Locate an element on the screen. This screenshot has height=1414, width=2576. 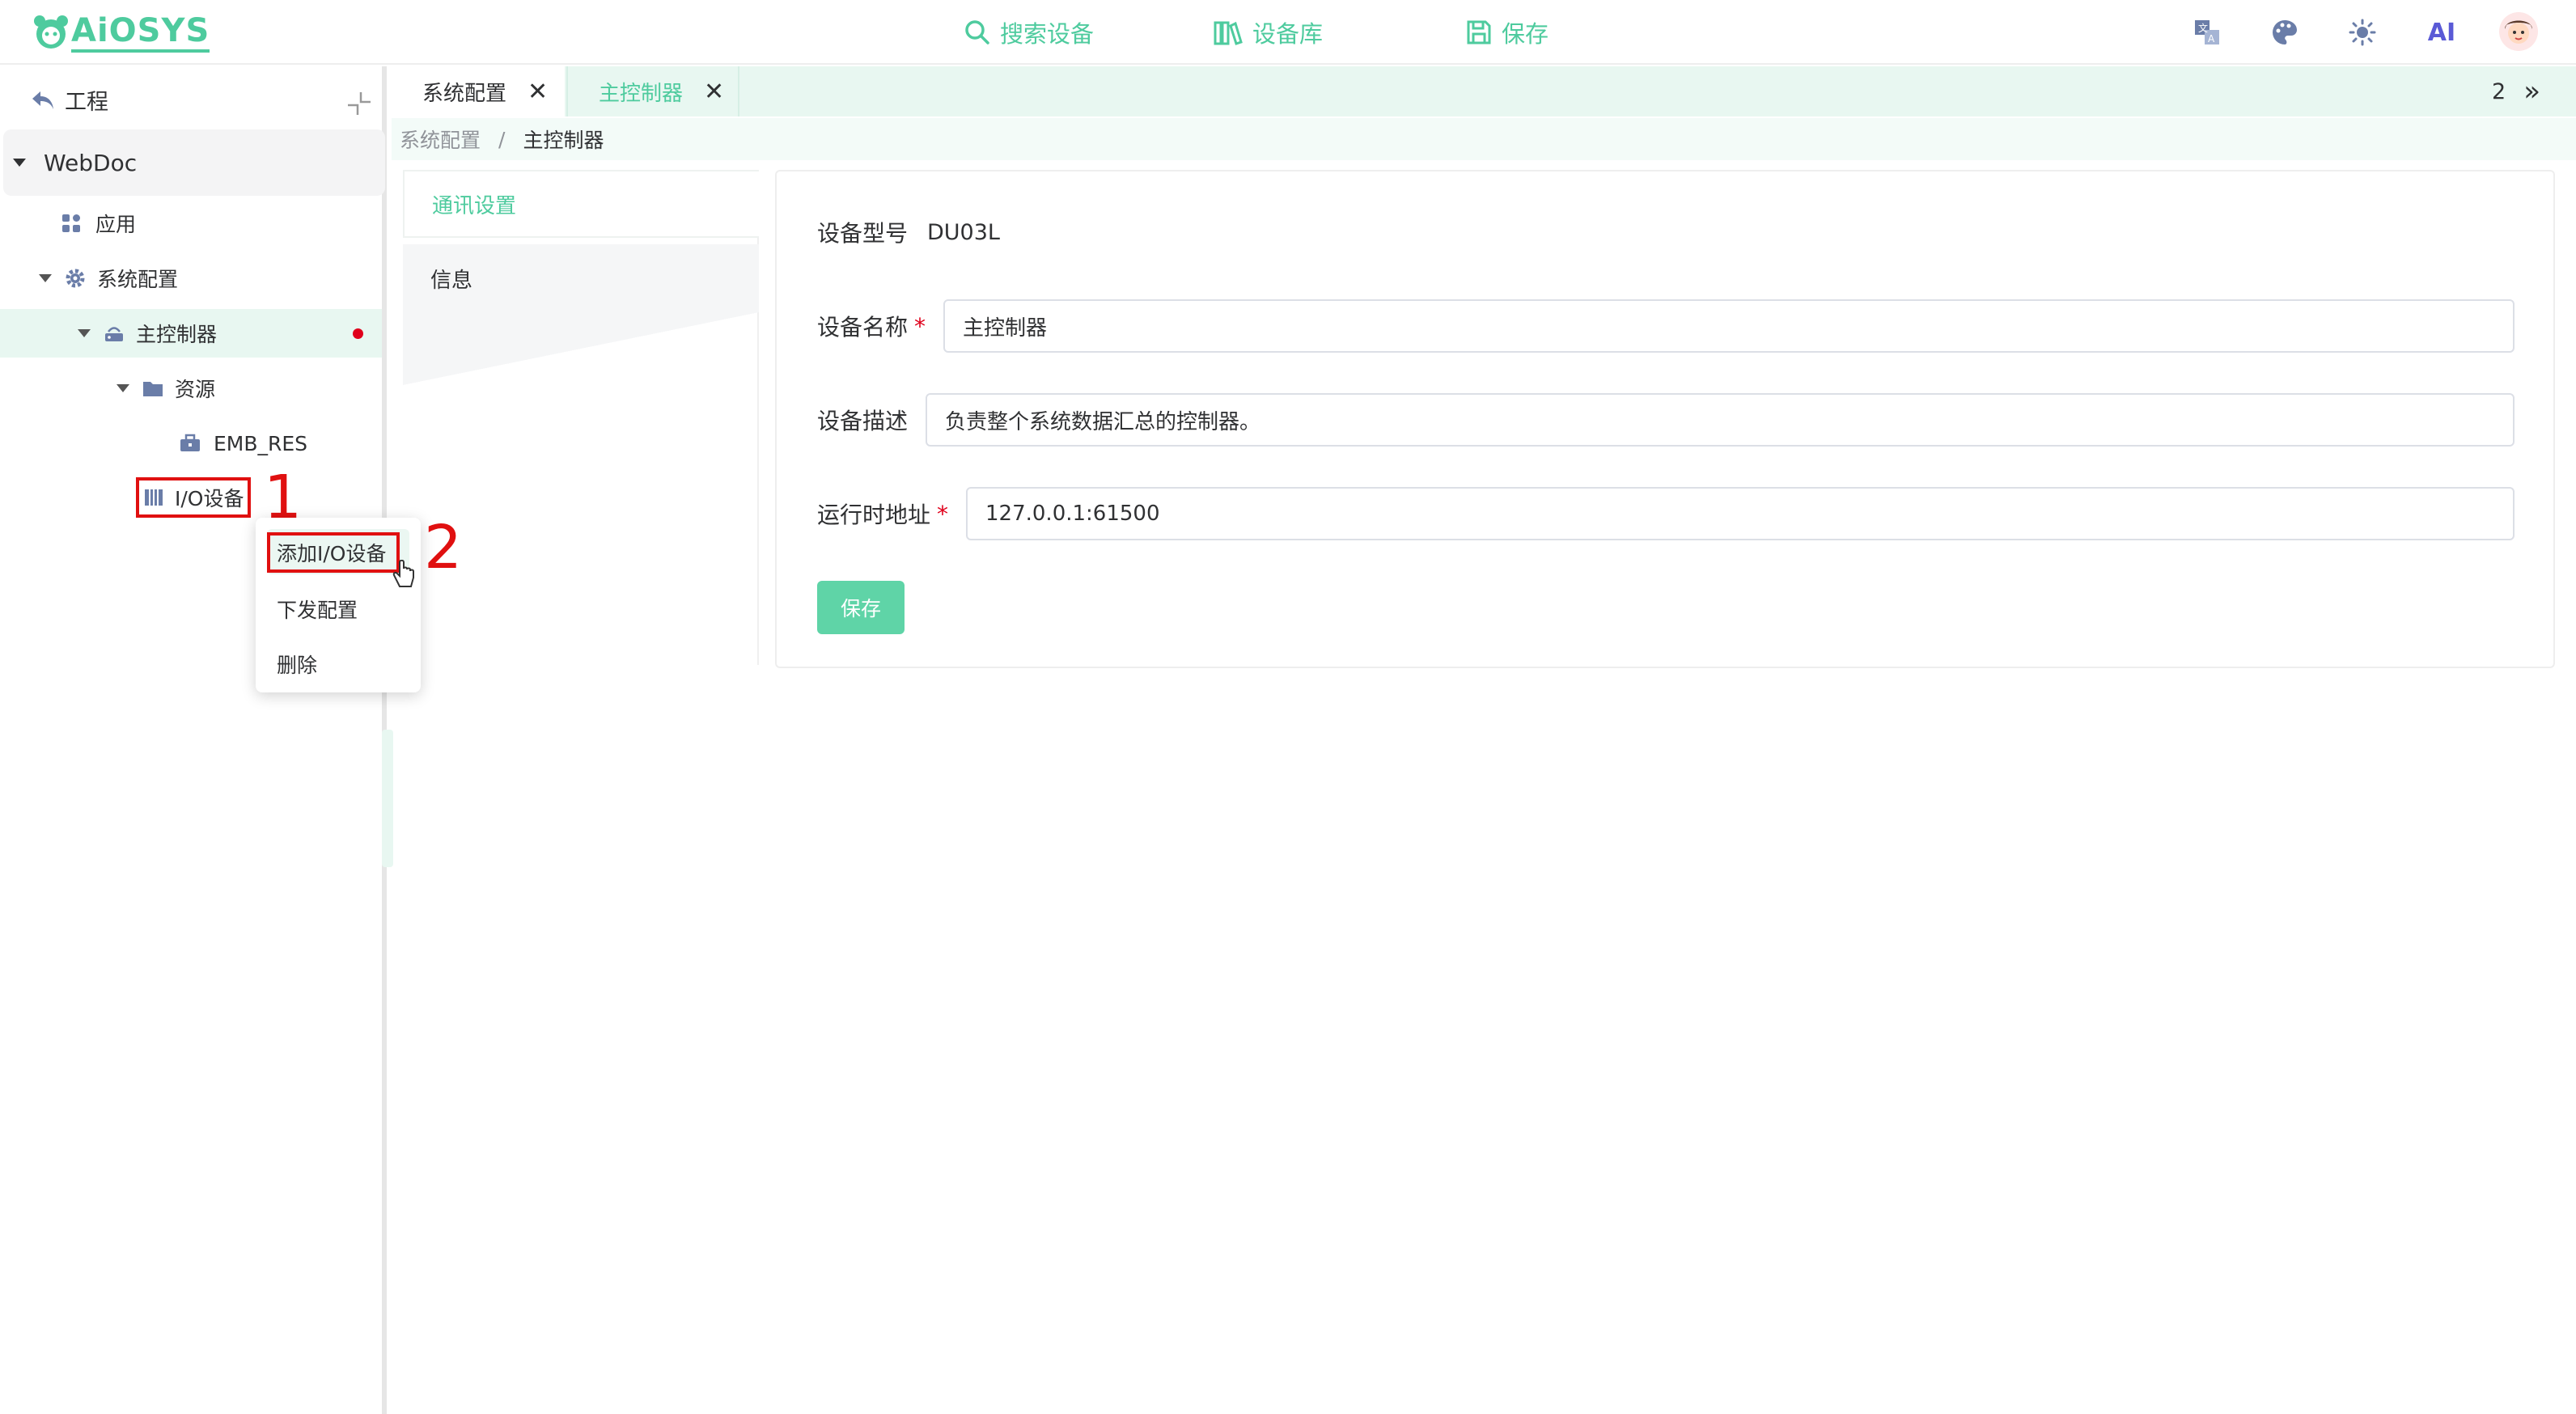
bear-logo-icon is located at coordinates (51, 32).